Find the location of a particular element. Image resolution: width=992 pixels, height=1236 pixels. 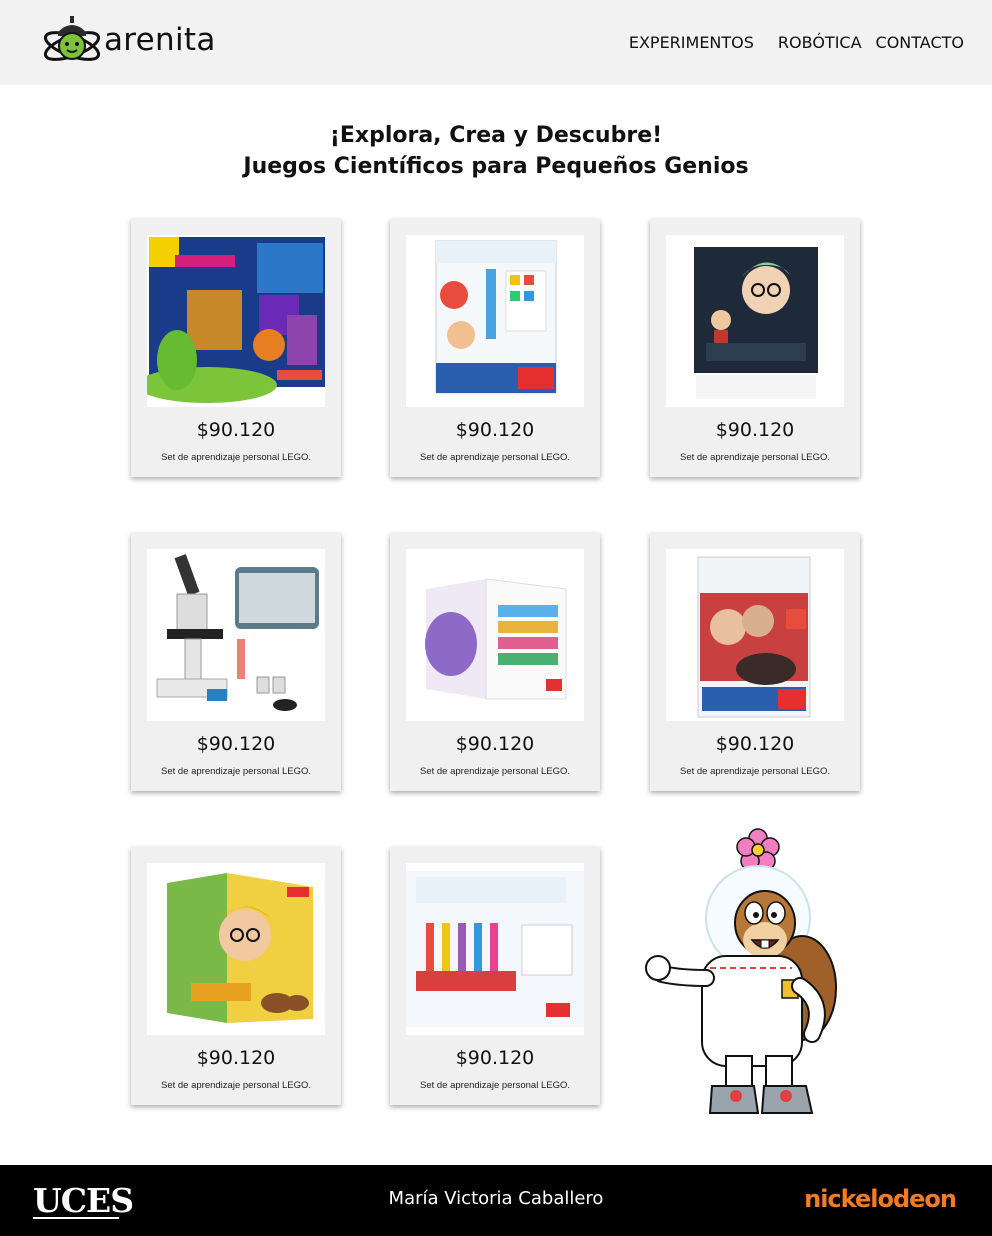

main-nav: EXPERIMENTOS ROBÓTICA CONTACTO is located at coordinates (796, 42).